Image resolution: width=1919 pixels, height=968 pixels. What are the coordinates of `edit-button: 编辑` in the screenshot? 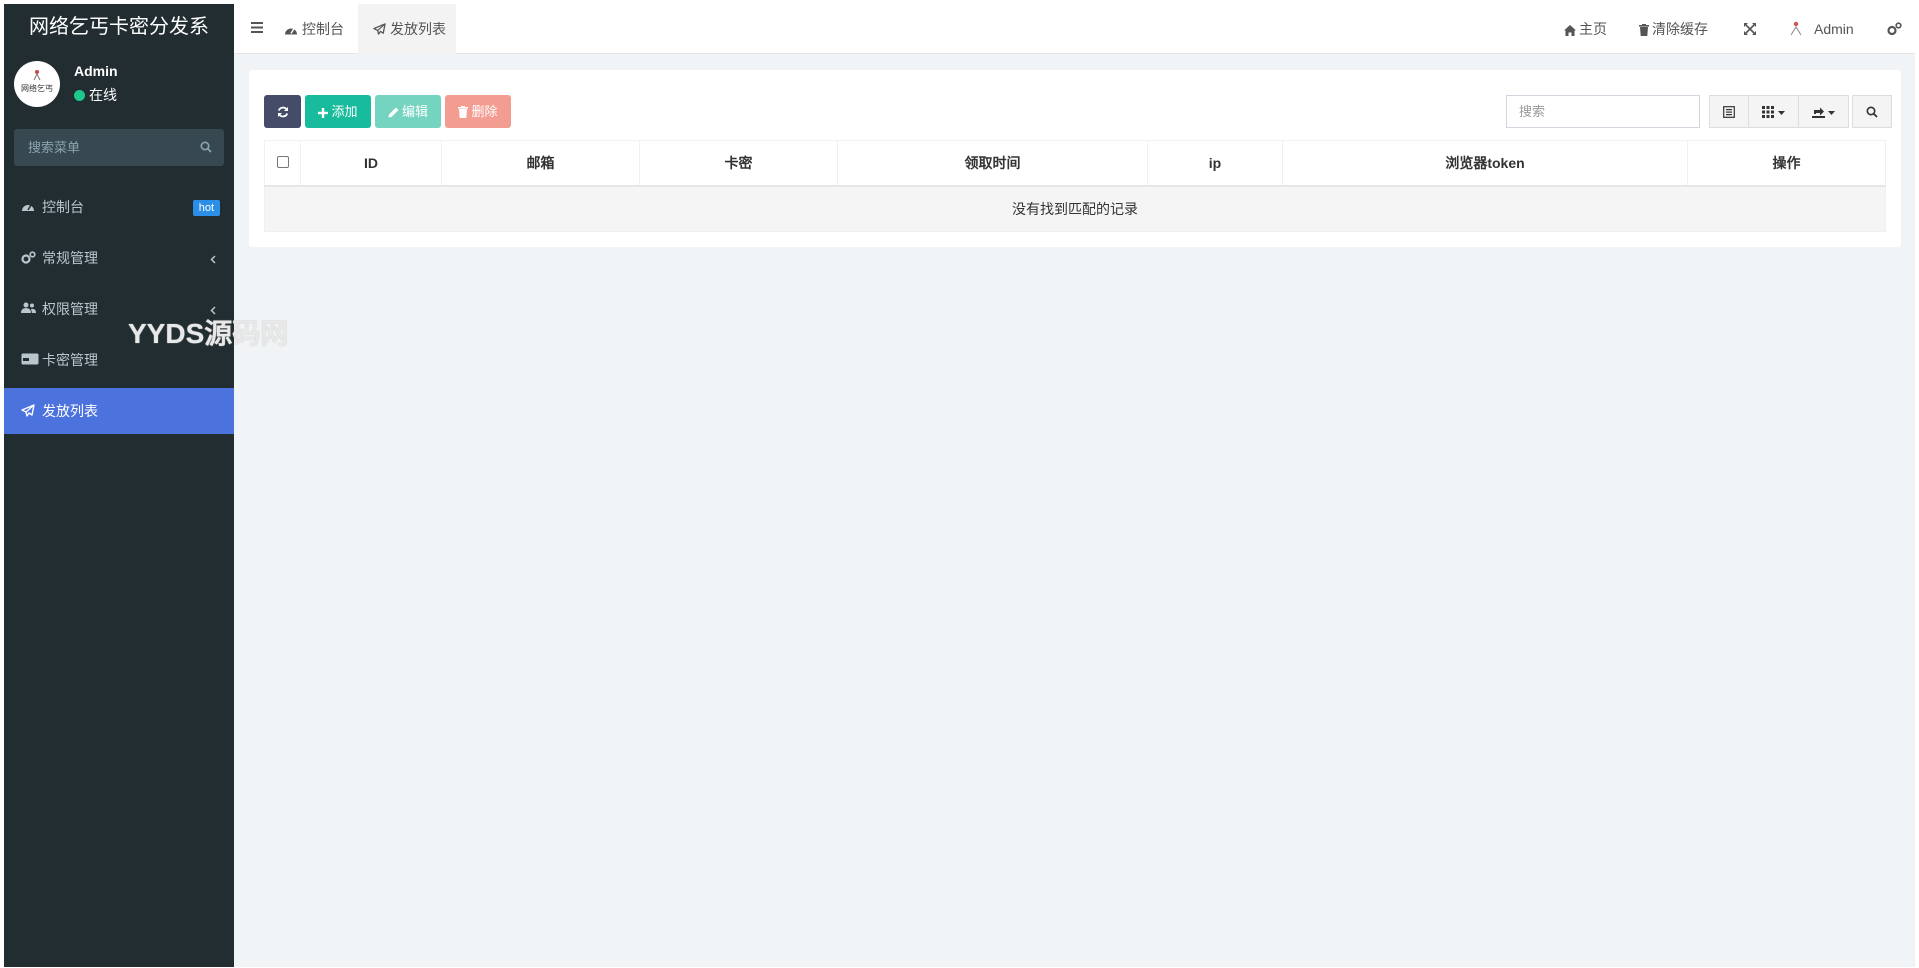 It's located at (408, 111).